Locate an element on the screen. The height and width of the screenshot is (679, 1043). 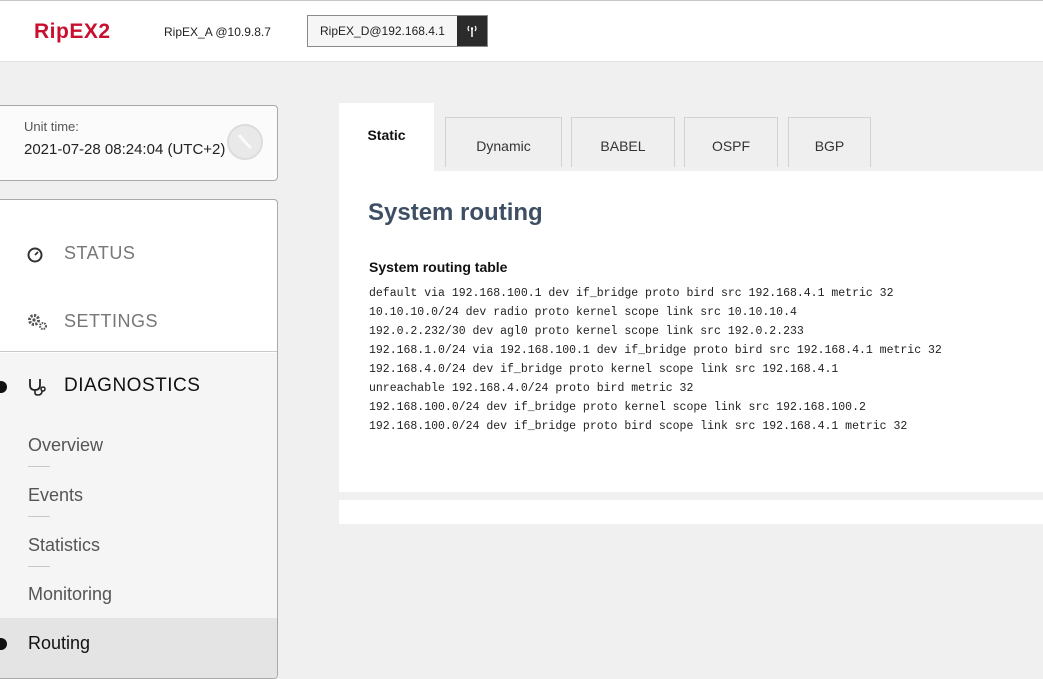
antenna-signal-icon is located at coordinates (471, 31).